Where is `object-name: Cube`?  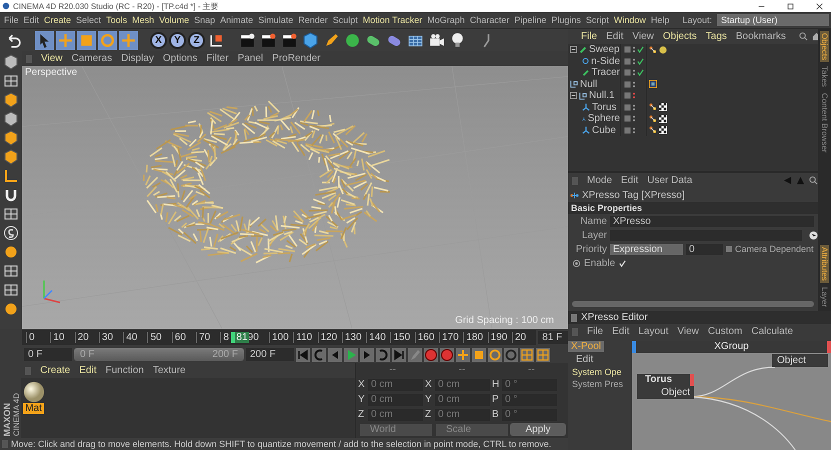
object-name: Cube is located at coordinates (604, 130).